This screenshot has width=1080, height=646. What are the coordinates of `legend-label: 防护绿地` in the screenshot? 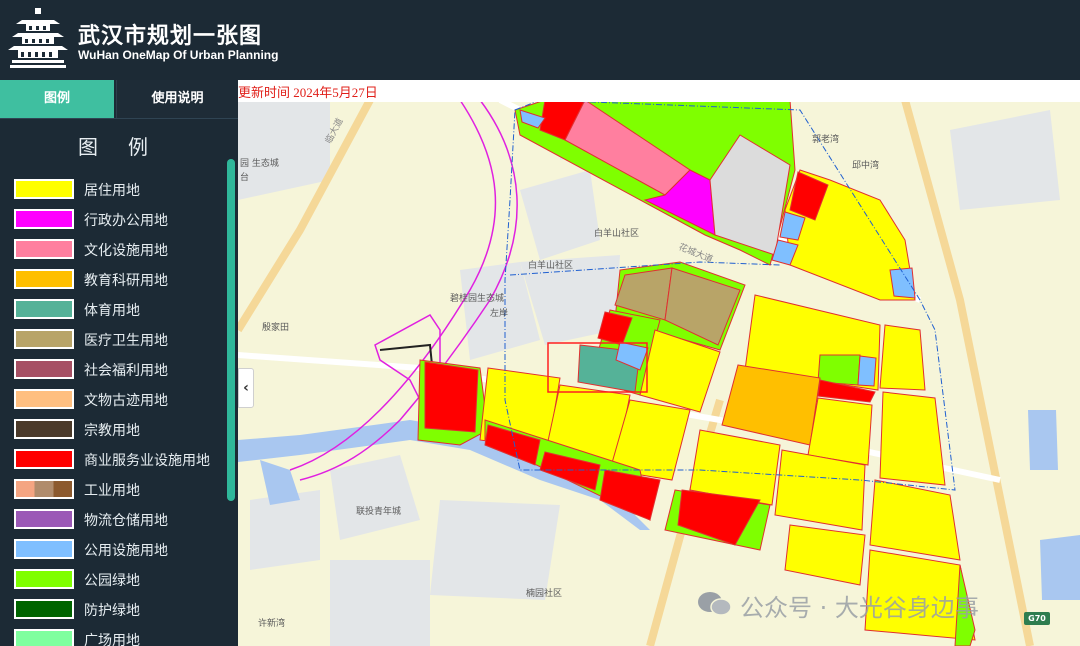 It's located at (112, 611).